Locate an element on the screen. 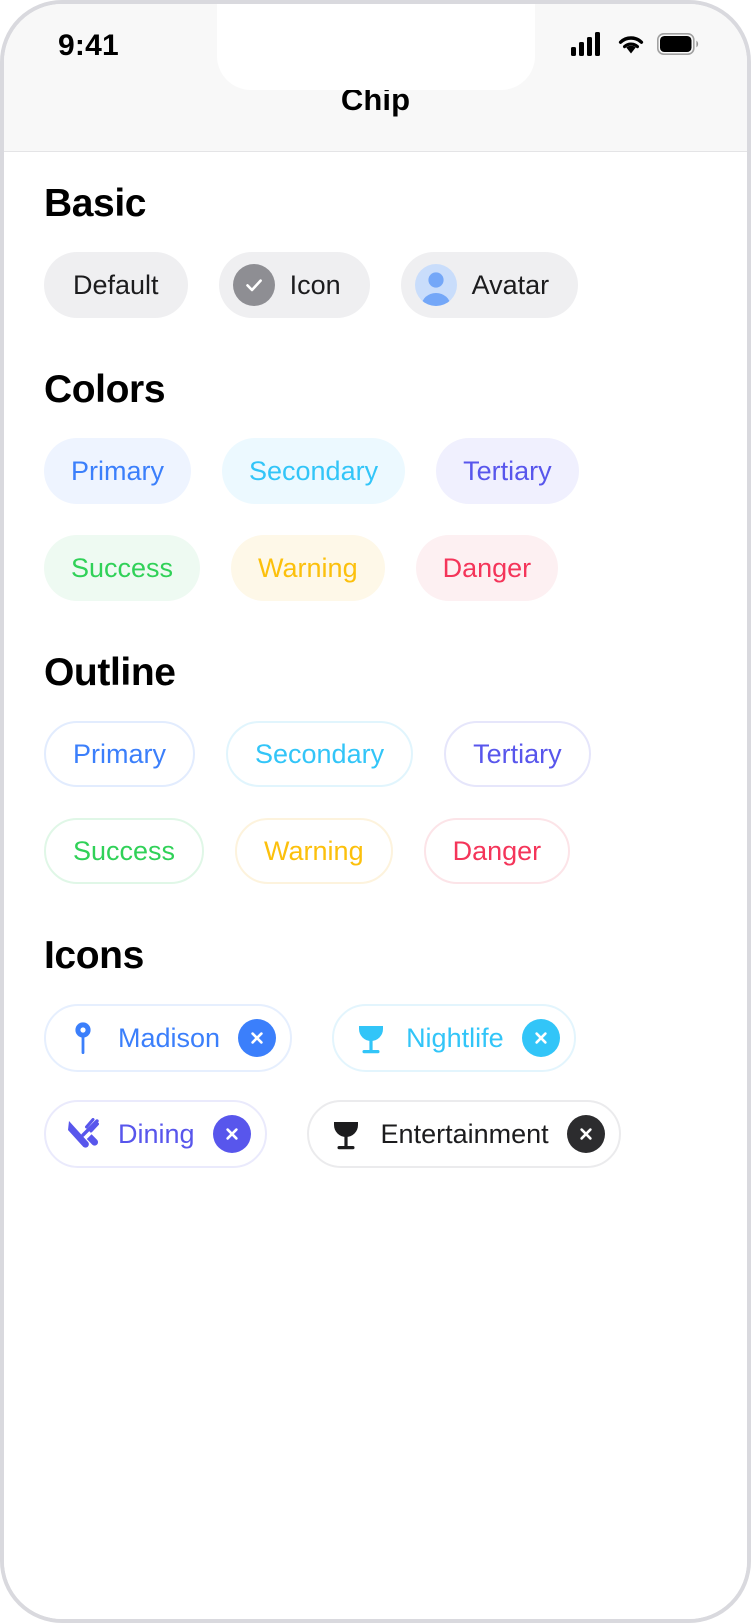 This screenshot has height=1623, width=751. avatar-icon is located at coordinates (435, 285).